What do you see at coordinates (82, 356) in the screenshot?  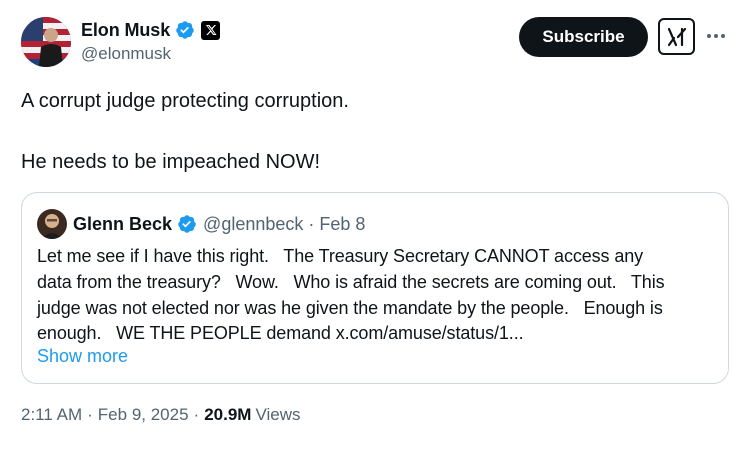 I see `show-more-link: Show more` at bounding box center [82, 356].